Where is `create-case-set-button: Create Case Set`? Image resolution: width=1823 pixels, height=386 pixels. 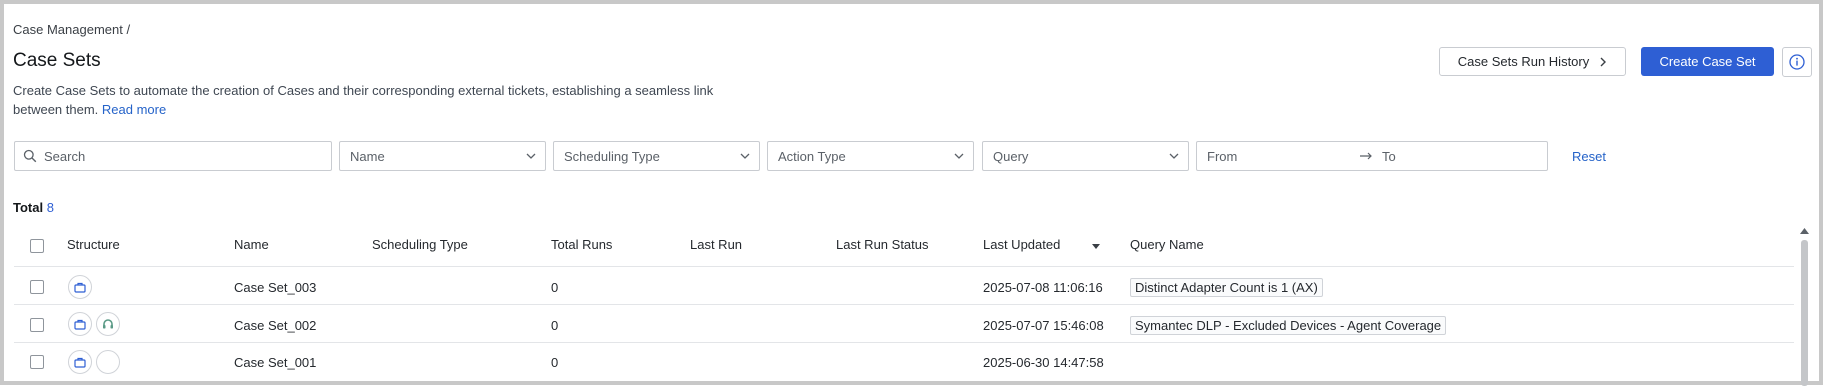 create-case-set-button: Create Case Set is located at coordinates (1707, 61).